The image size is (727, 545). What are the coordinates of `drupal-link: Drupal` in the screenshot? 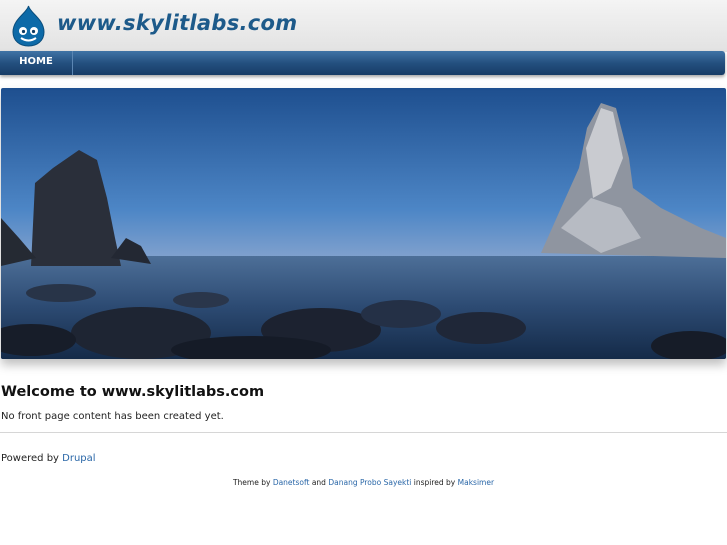 It's located at (78, 458).